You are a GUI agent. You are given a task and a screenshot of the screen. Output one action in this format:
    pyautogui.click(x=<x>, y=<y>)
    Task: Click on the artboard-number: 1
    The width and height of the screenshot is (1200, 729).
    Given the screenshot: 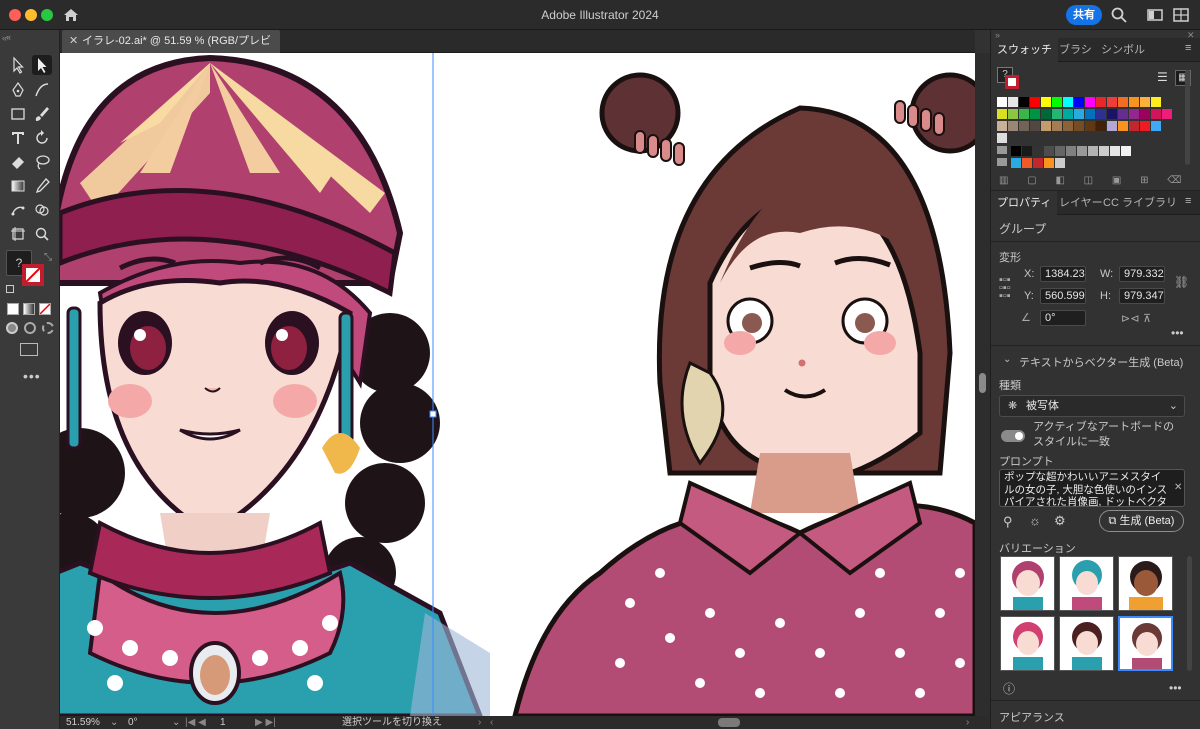 What is the action you would take?
    pyautogui.click(x=223, y=722)
    